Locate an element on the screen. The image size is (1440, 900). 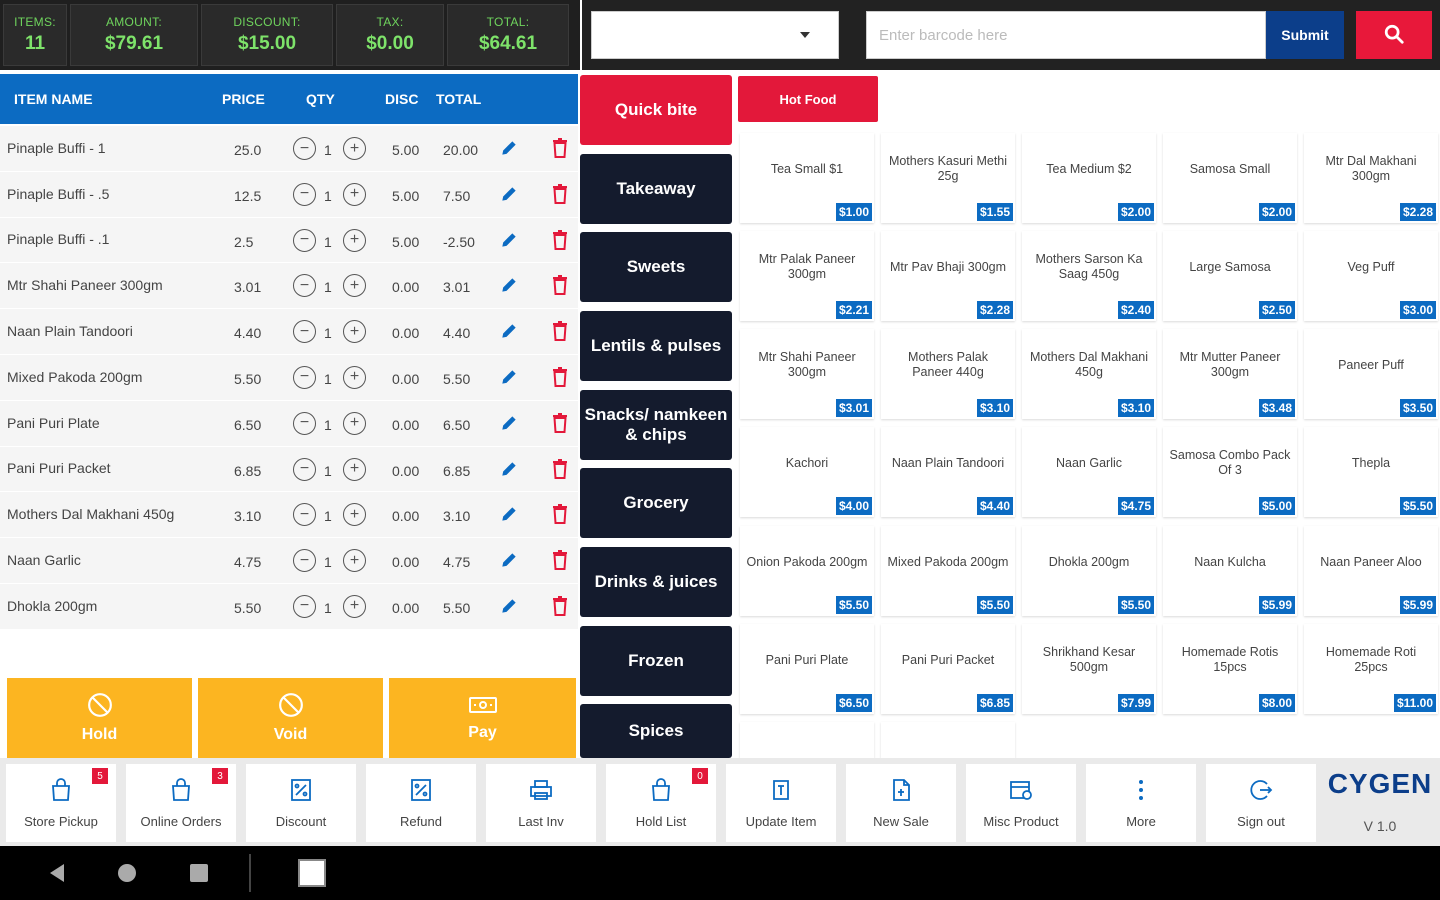
more-button: More is located at coordinates (1141, 803).